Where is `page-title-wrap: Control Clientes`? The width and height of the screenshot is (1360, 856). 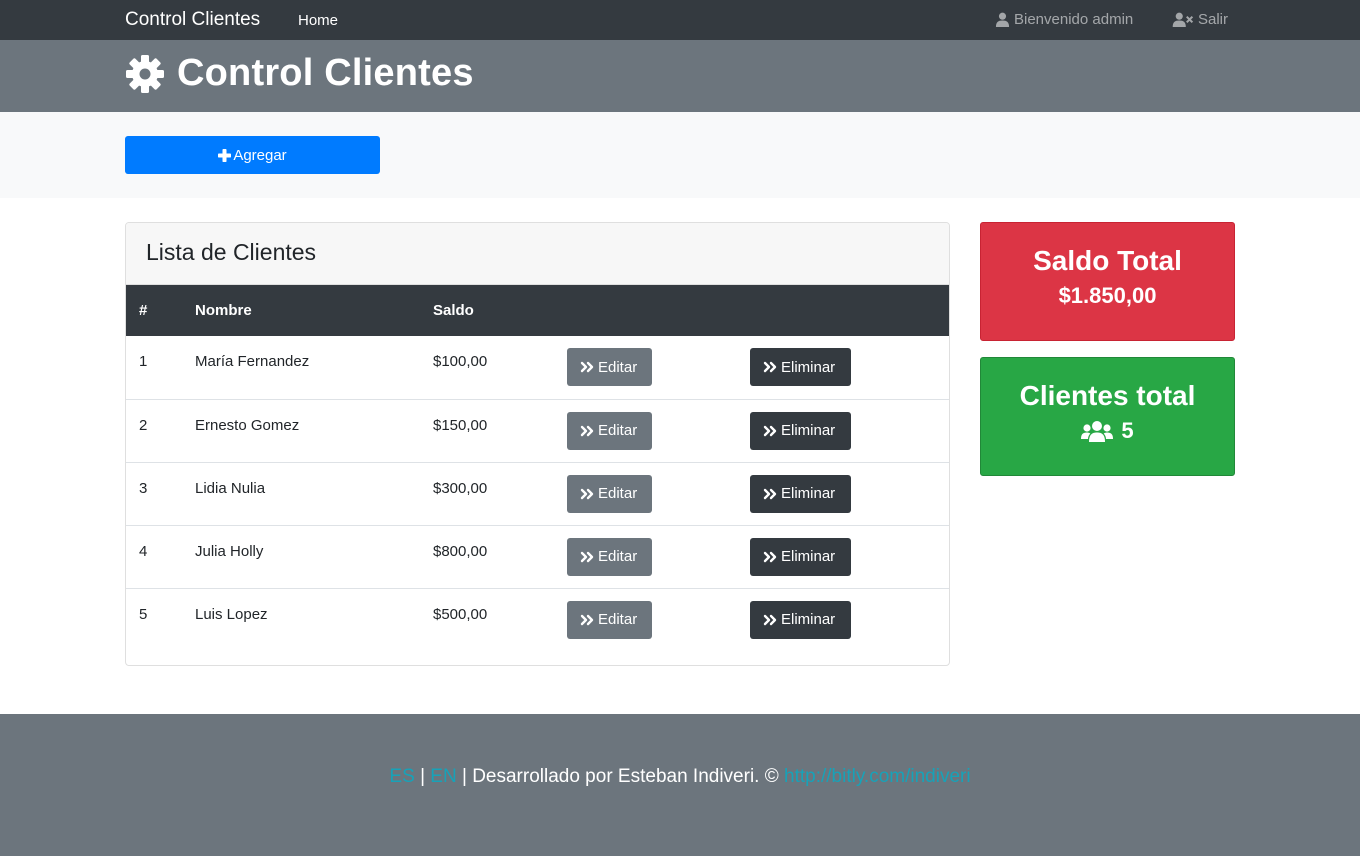
page-title-wrap: Control Clientes is located at coordinates (299, 73).